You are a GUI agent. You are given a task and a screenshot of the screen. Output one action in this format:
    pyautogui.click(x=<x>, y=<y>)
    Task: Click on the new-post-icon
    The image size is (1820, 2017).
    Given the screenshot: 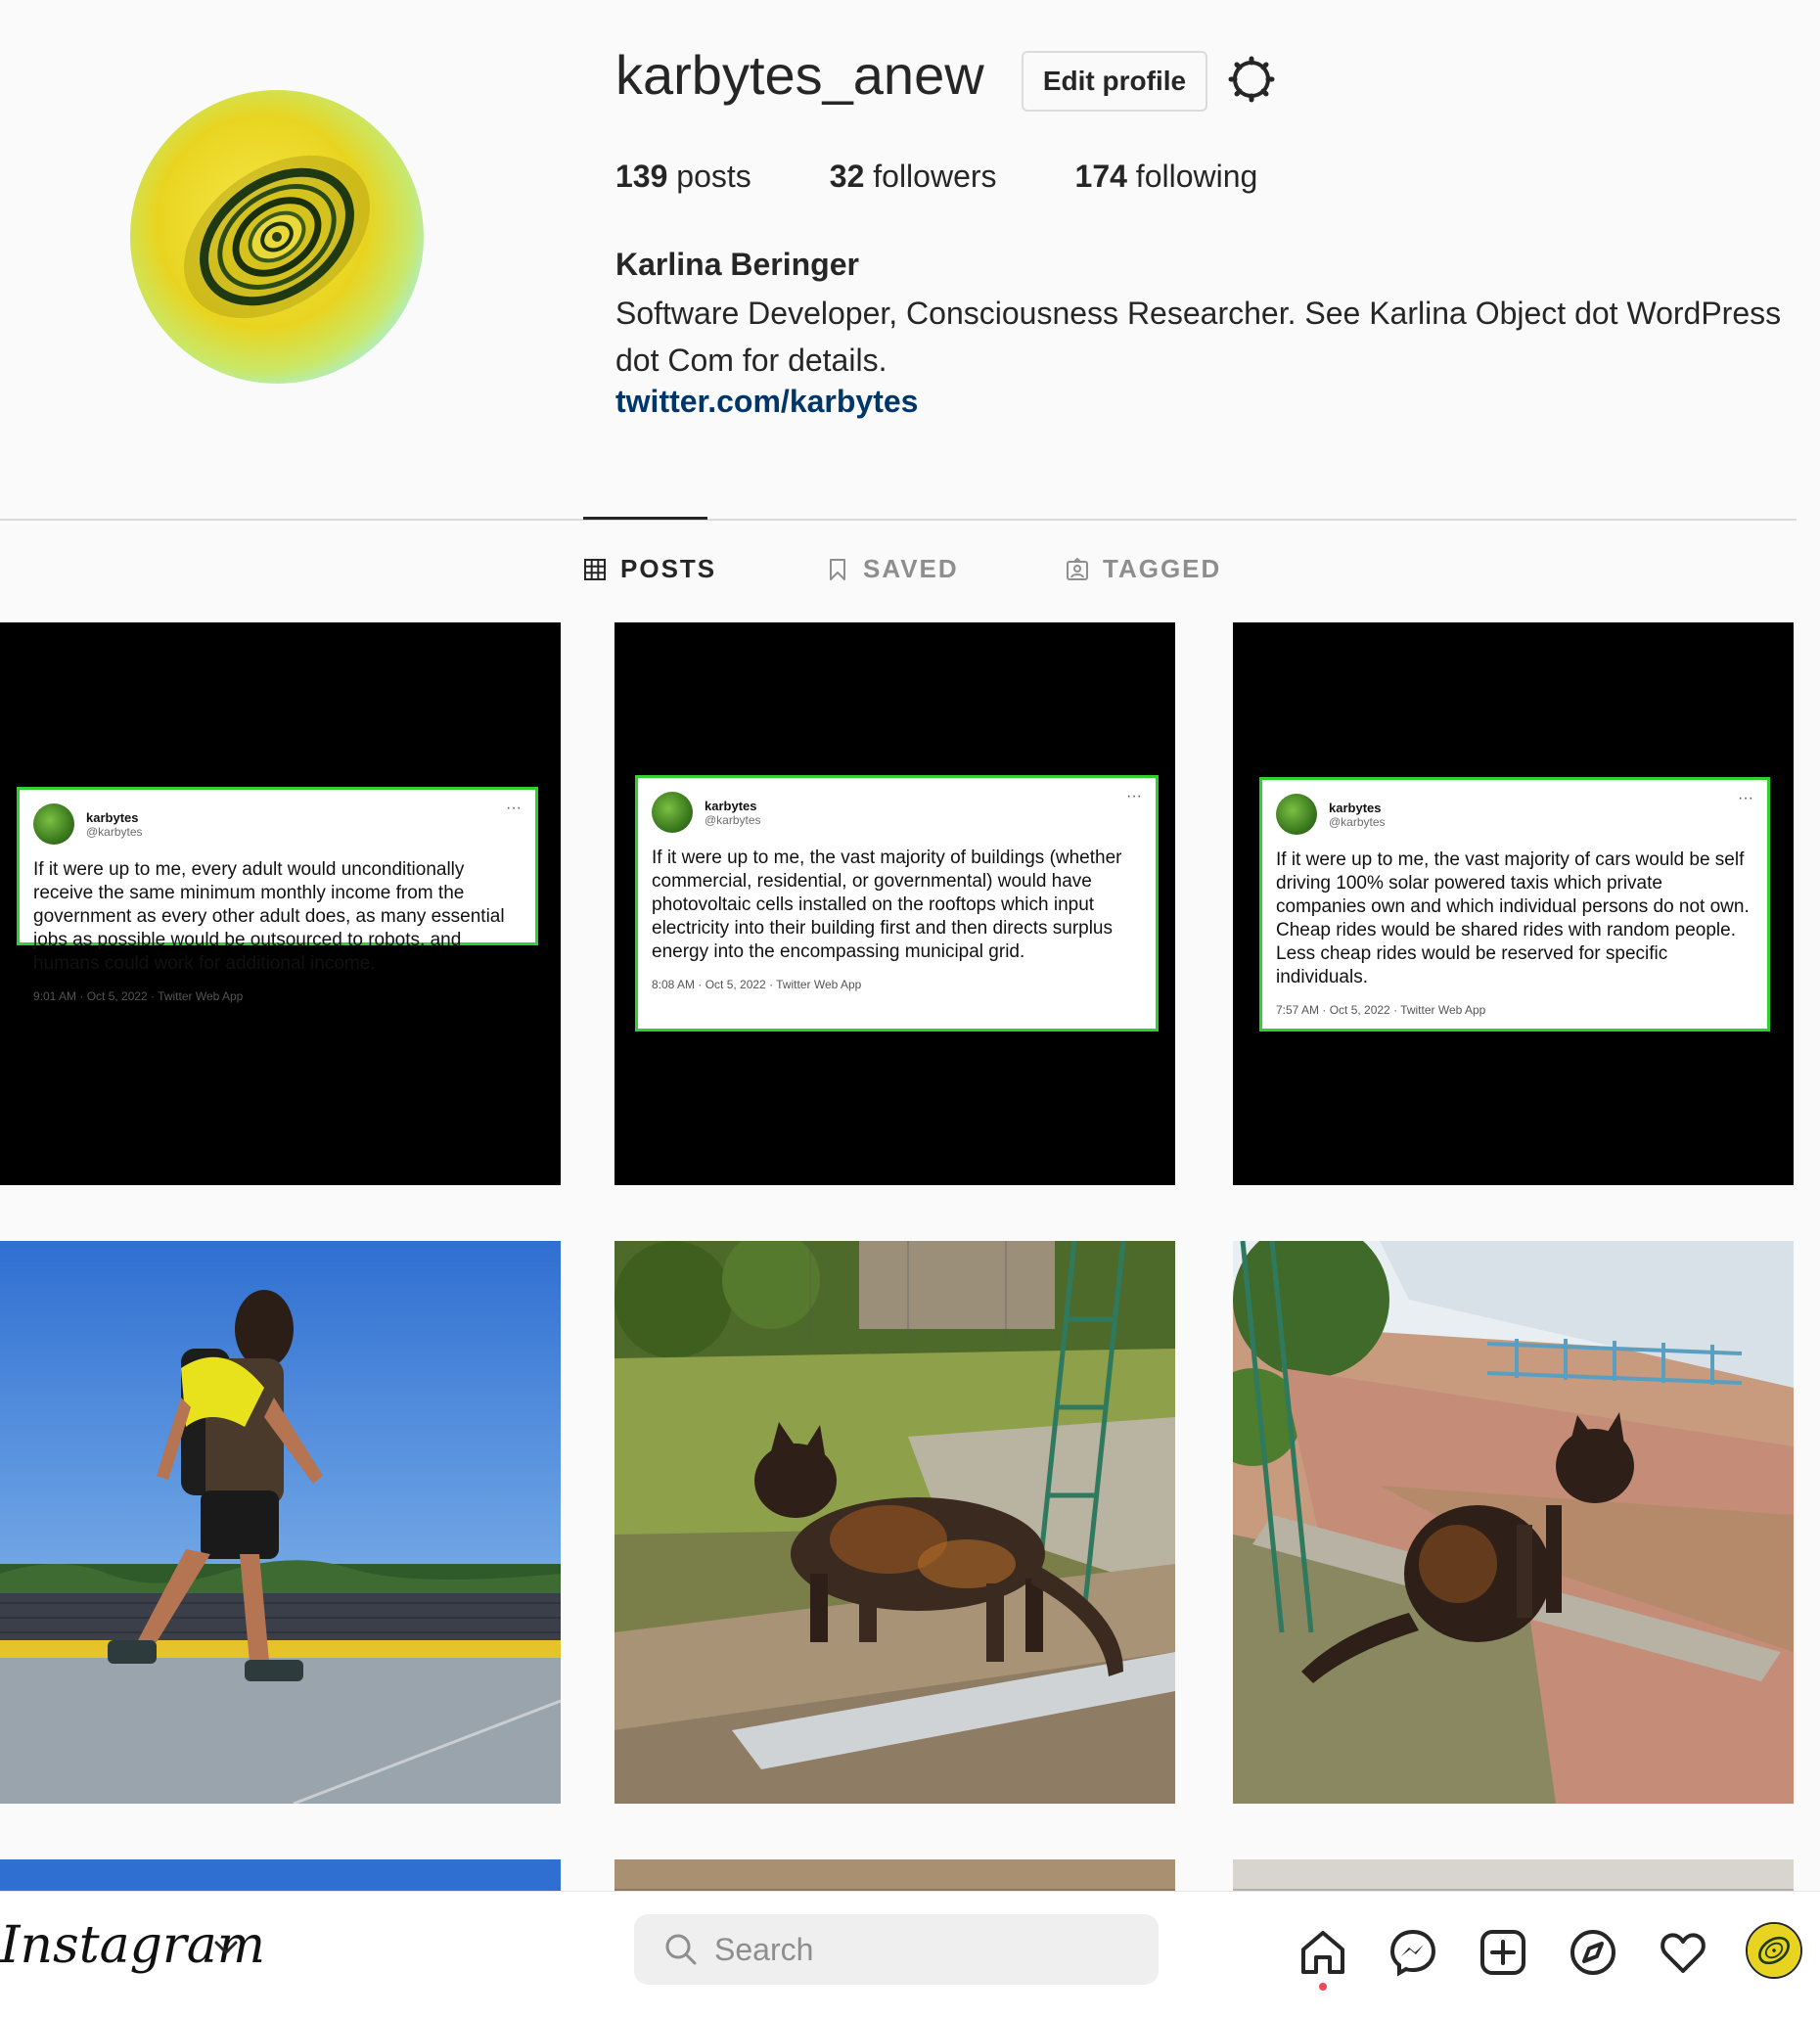 What is the action you would take?
    pyautogui.click(x=1503, y=1953)
    